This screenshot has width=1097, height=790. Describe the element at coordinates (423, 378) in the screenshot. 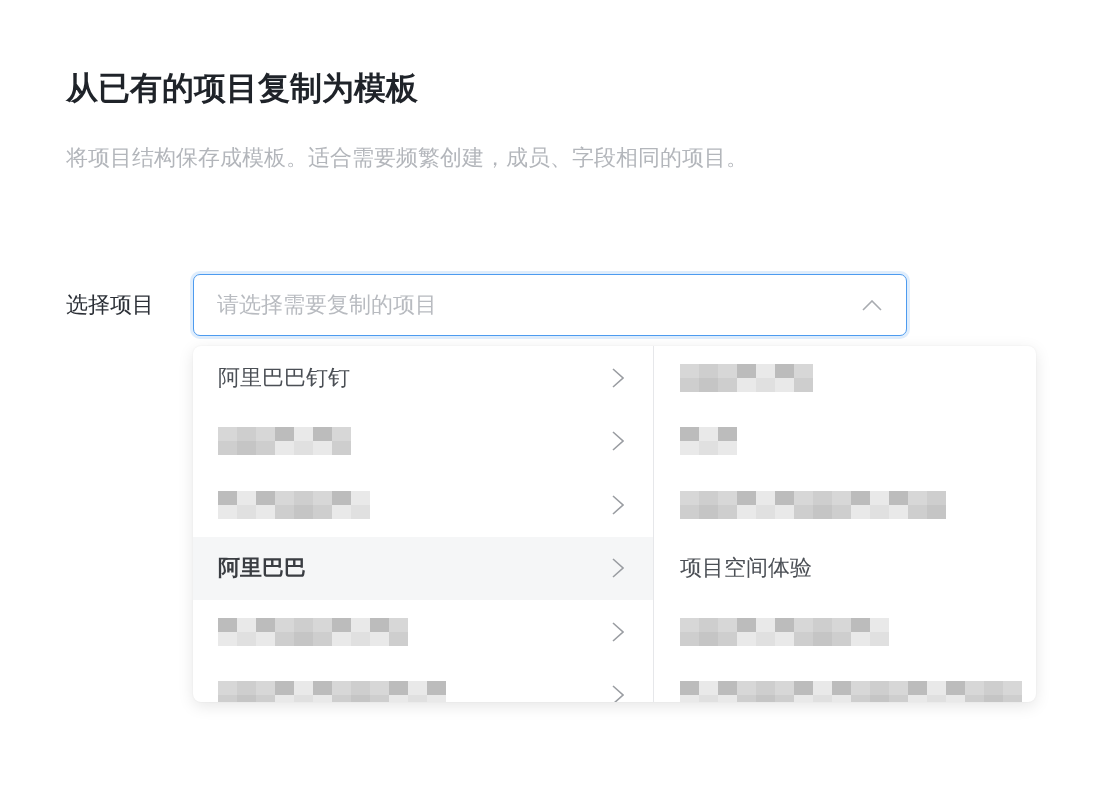

I see `cascader-option: 阿里巴巴钉钉` at that location.